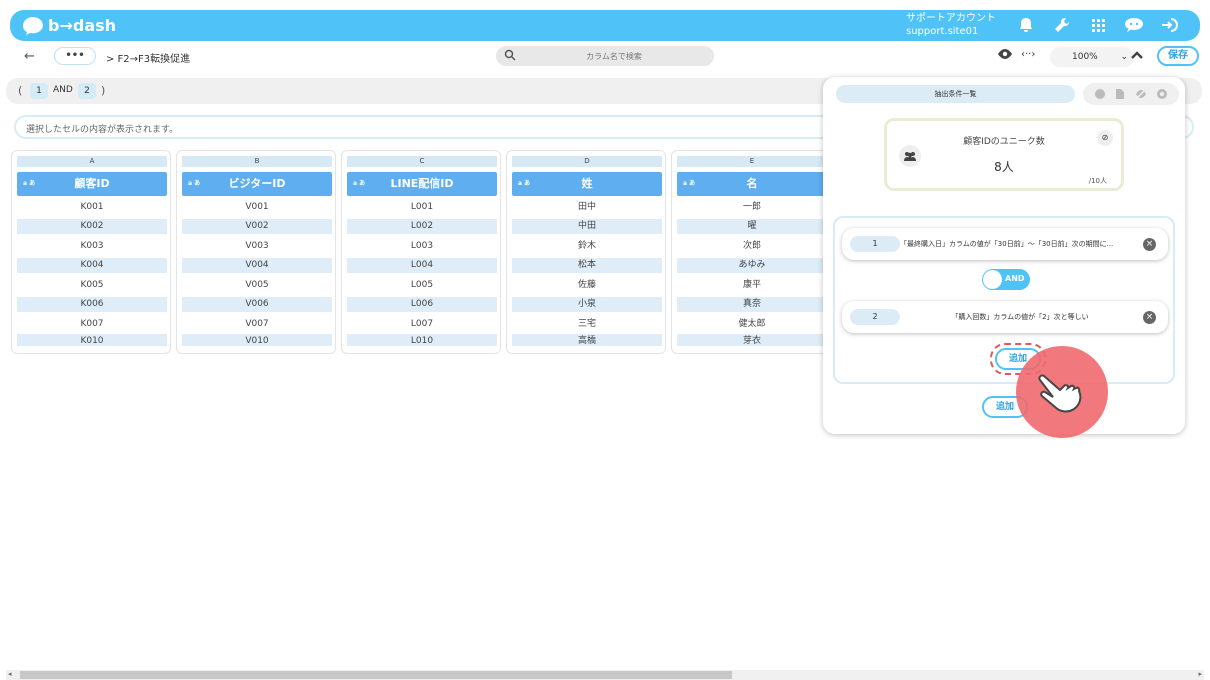  Describe the element at coordinates (422, 161) in the screenshot. I see `column-letter: C` at that location.